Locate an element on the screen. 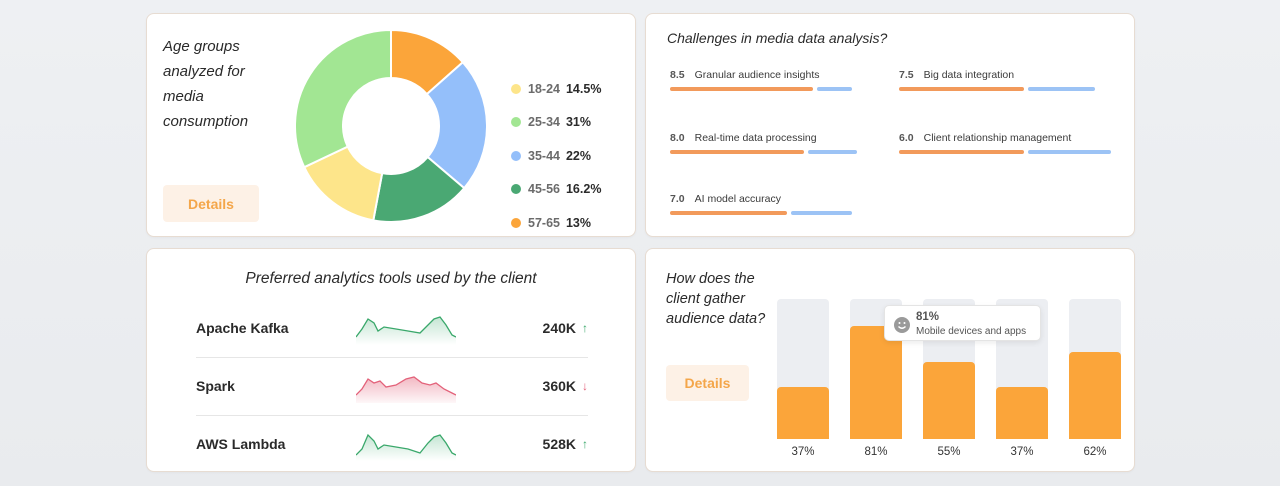 Image resolution: width=1280 pixels, height=486 pixels. challenges-title: Challenges in media data analysis? is located at coordinates (777, 38).